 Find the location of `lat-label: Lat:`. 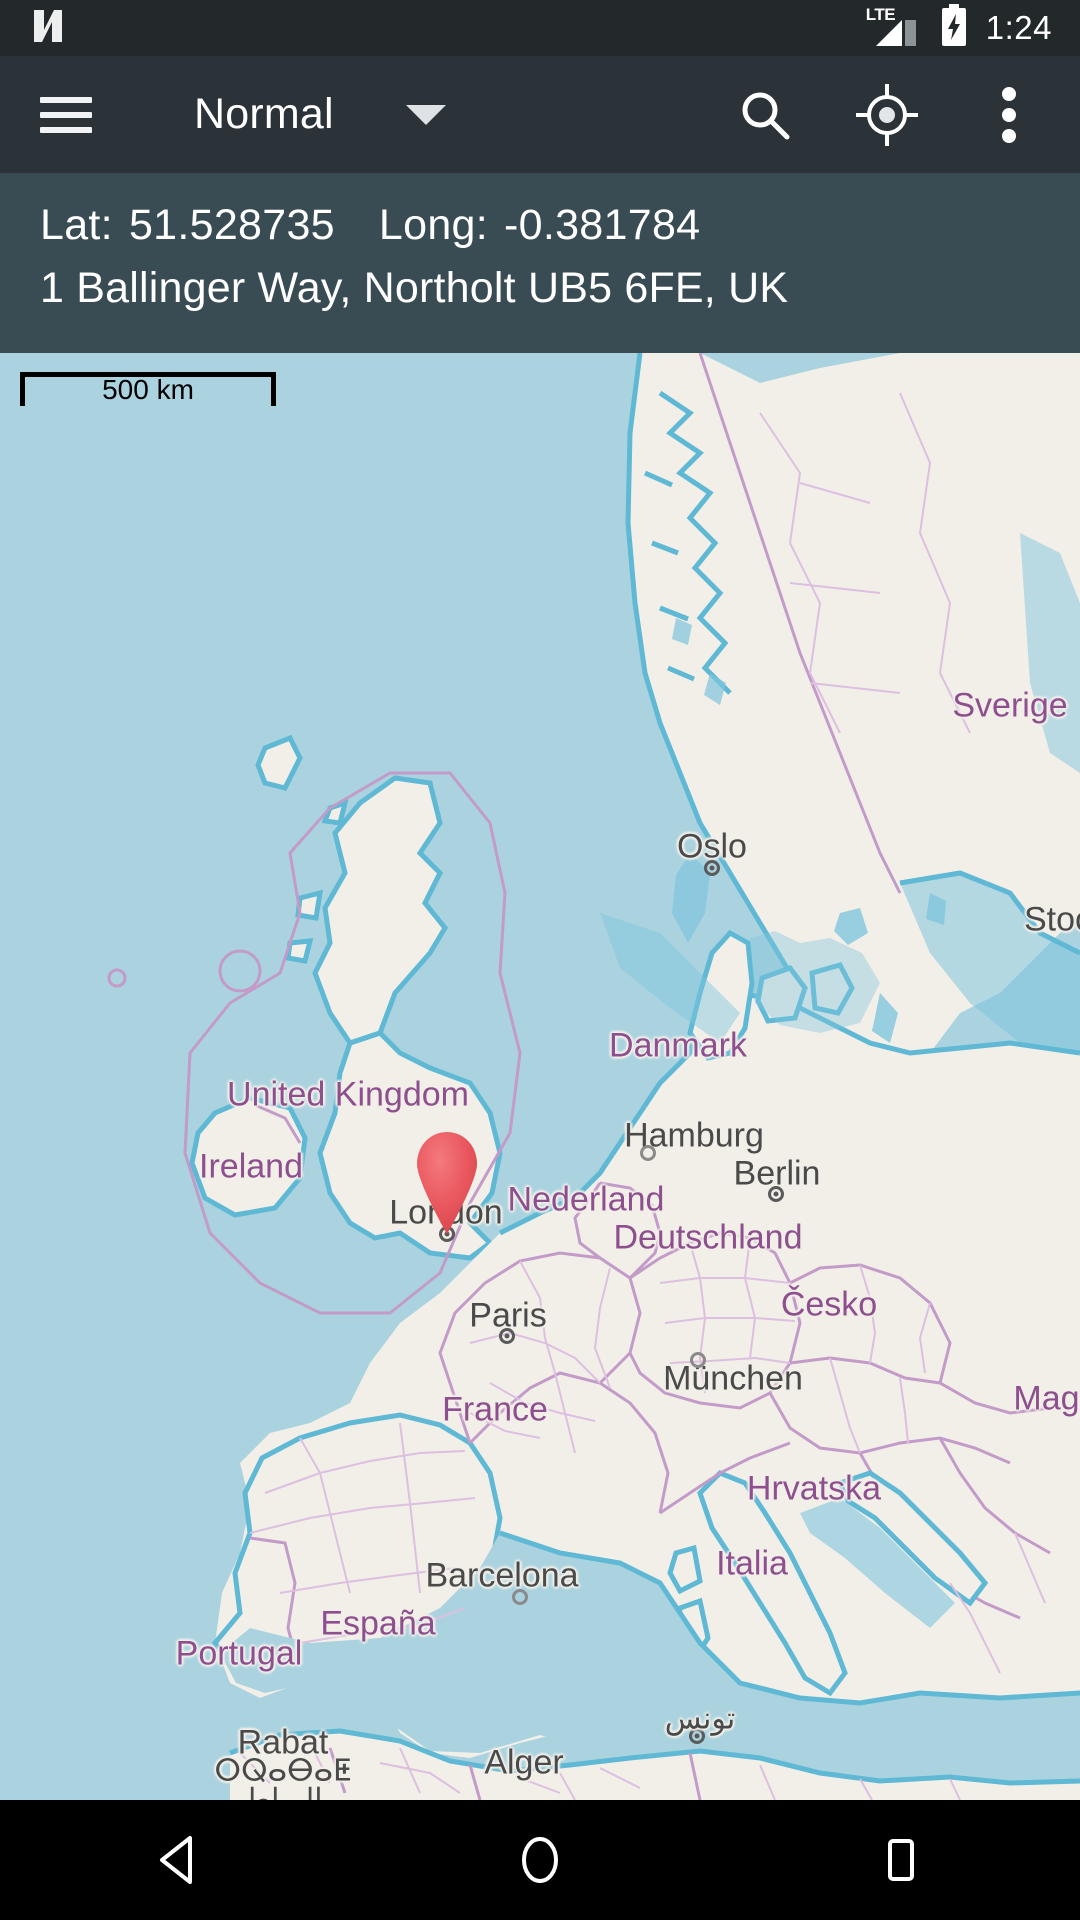

lat-label: Lat: is located at coordinates (76, 225).